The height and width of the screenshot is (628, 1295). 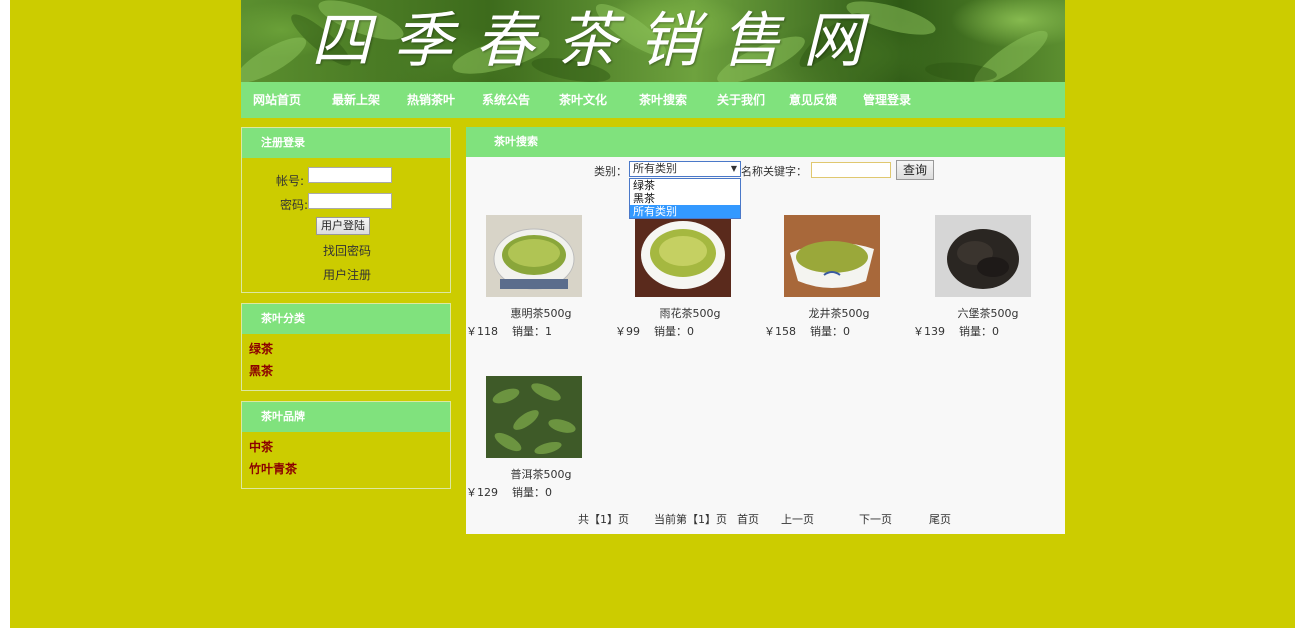 What do you see at coordinates (598, 41) in the screenshot?
I see `site-title: 四季春茶销售网` at bounding box center [598, 41].